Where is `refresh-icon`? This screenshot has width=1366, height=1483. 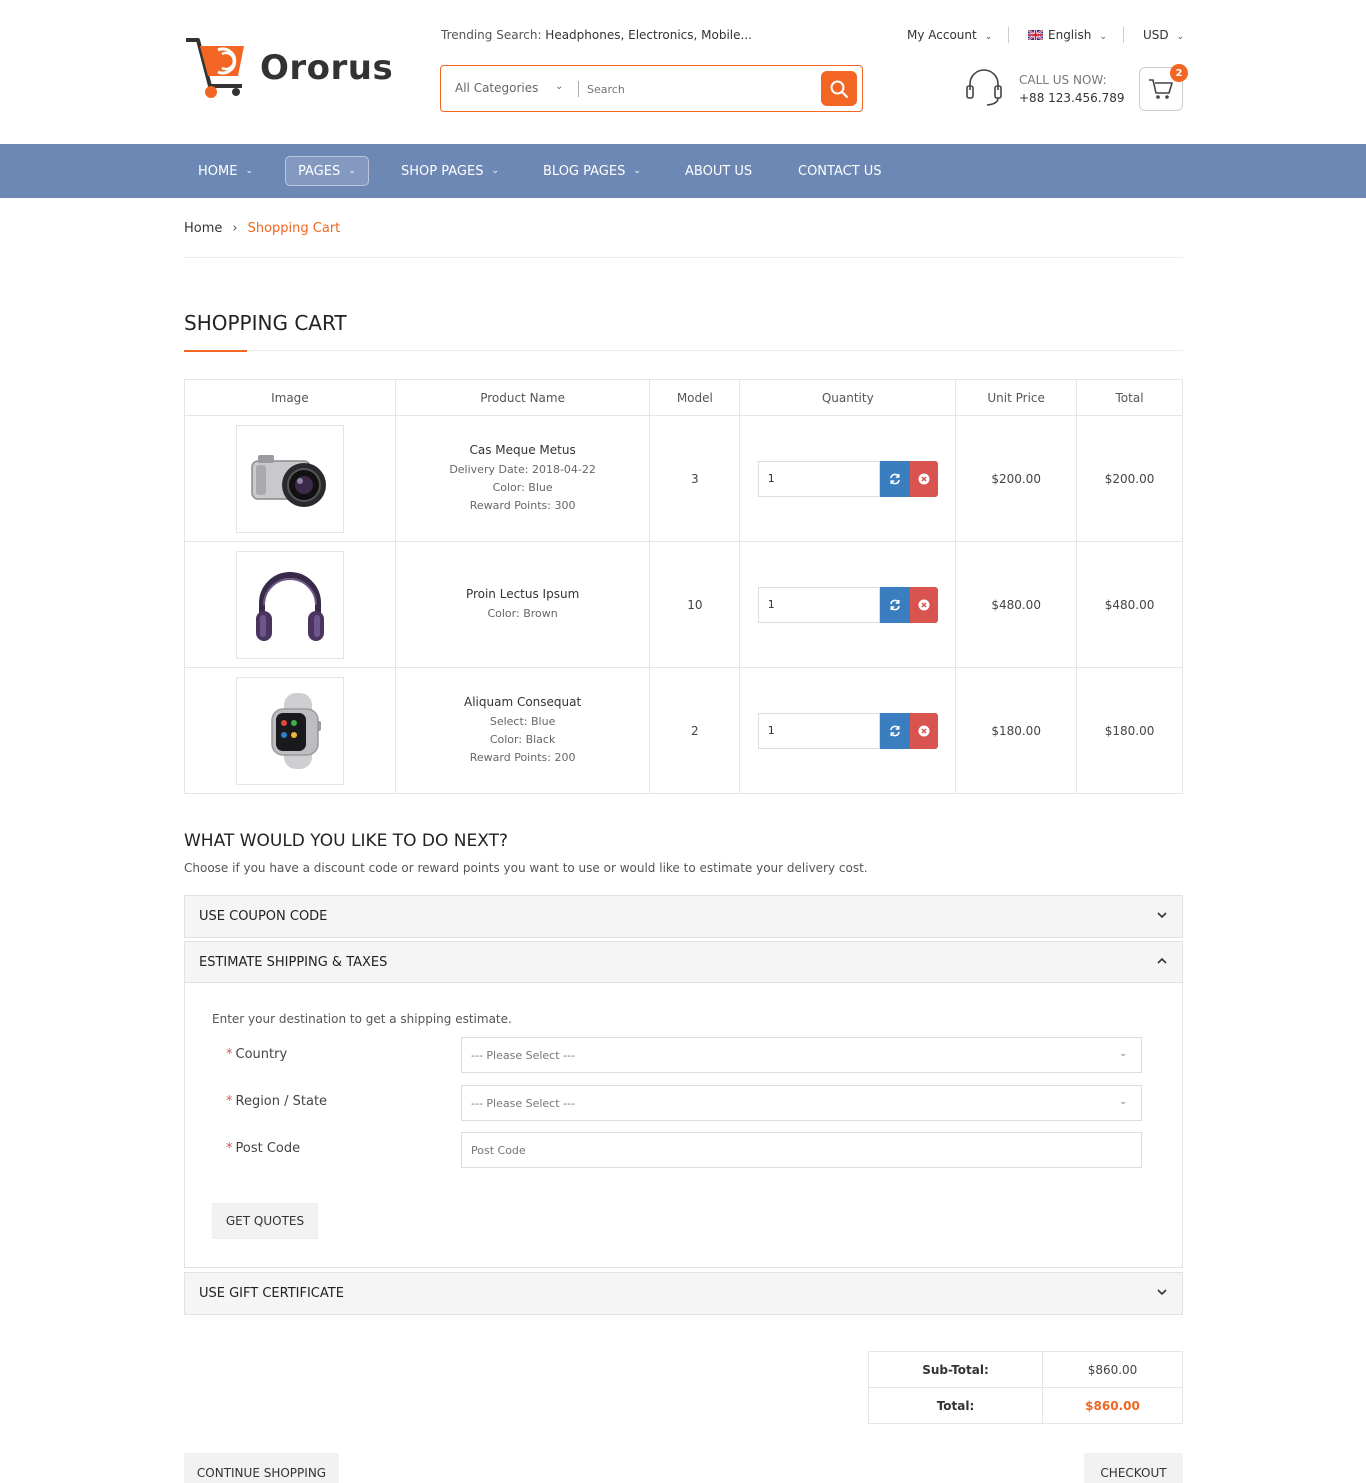
refresh-icon is located at coordinates (894, 730).